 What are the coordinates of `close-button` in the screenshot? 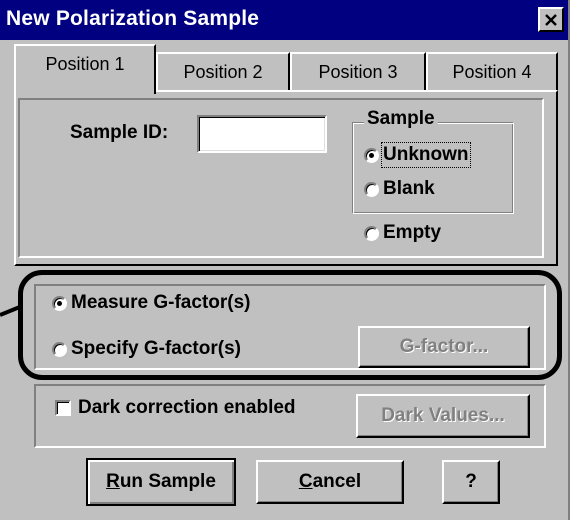 It's located at (551, 19).